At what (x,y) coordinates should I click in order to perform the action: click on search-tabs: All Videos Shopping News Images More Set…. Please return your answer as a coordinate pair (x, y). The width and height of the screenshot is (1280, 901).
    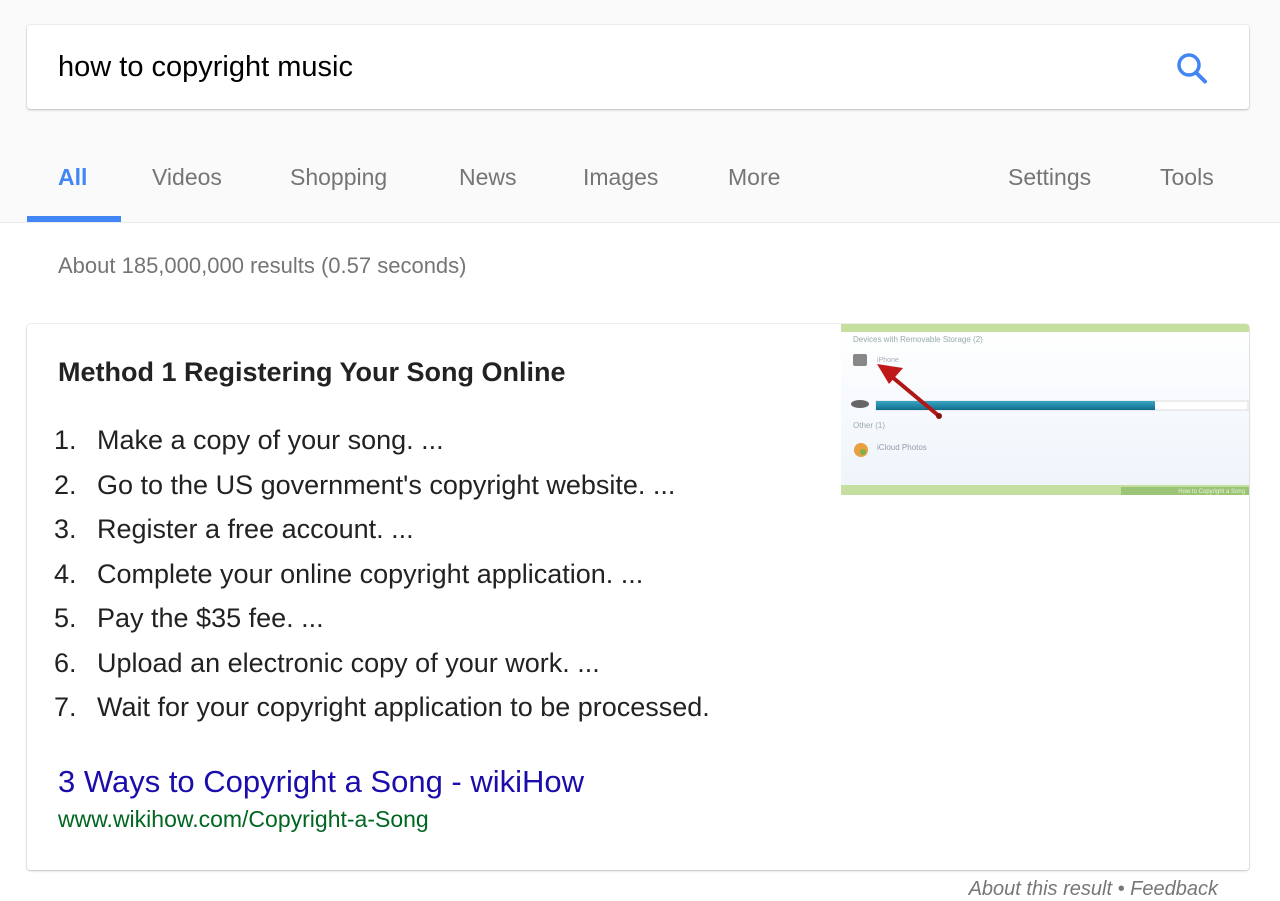
    Looking at the image, I should click on (640, 186).